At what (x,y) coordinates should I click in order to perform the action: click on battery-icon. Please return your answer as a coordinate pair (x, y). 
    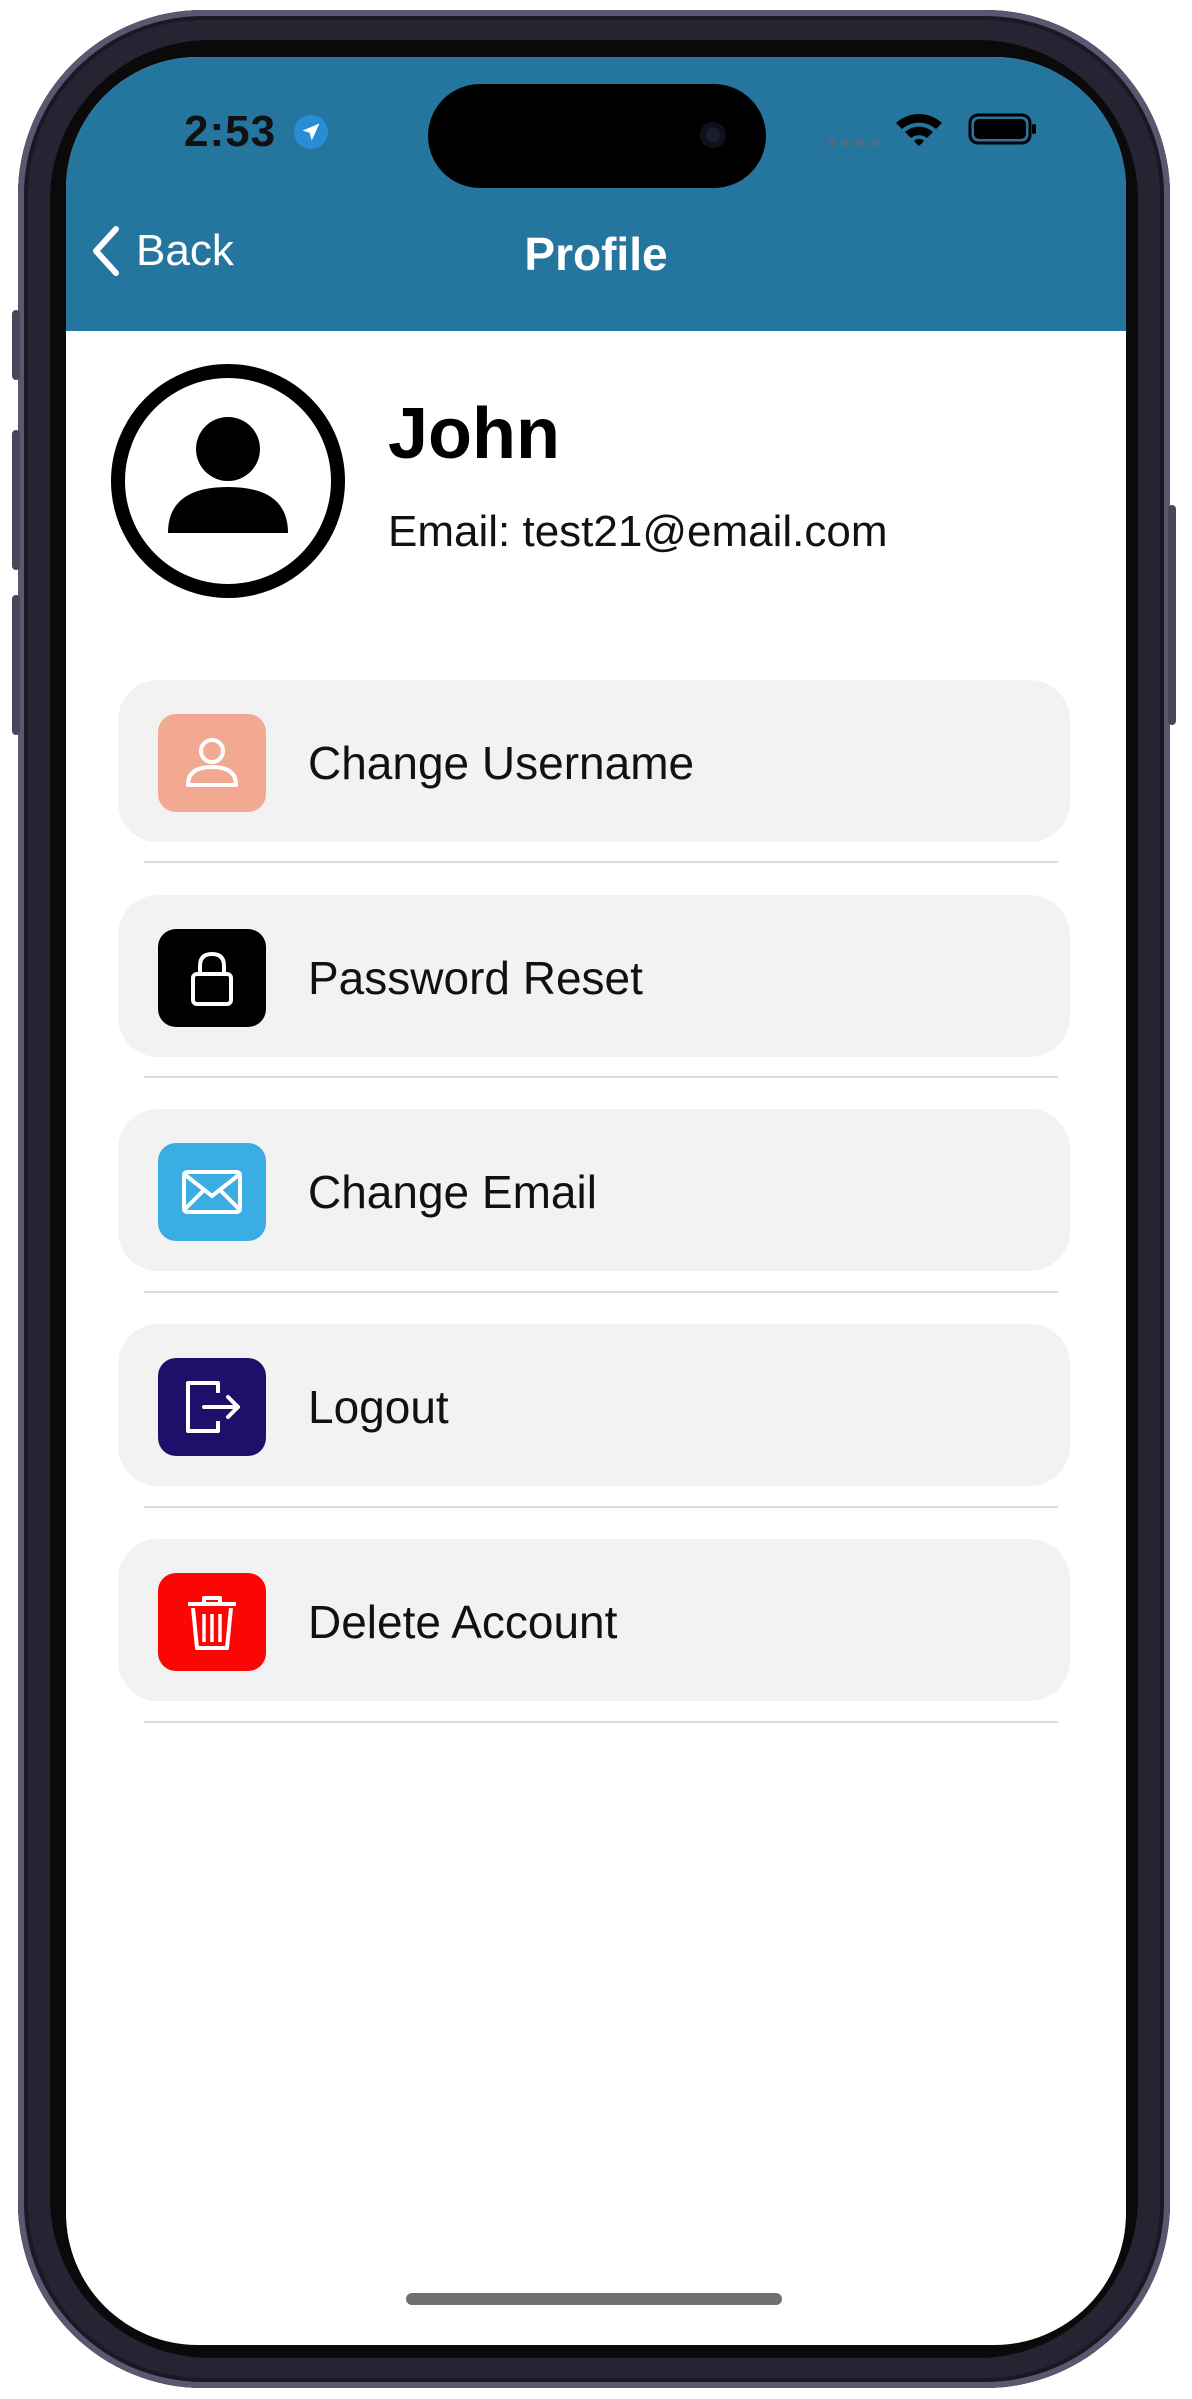
    Looking at the image, I should click on (1002, 129).